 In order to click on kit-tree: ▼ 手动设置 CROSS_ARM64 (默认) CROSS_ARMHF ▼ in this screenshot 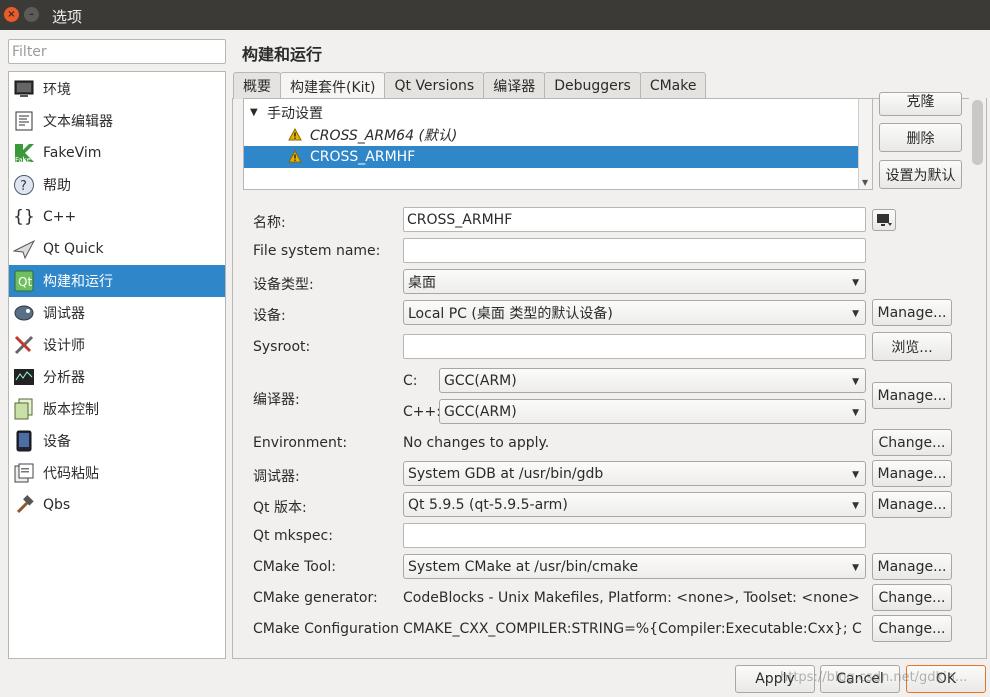, I will do `click(558, 144)`.